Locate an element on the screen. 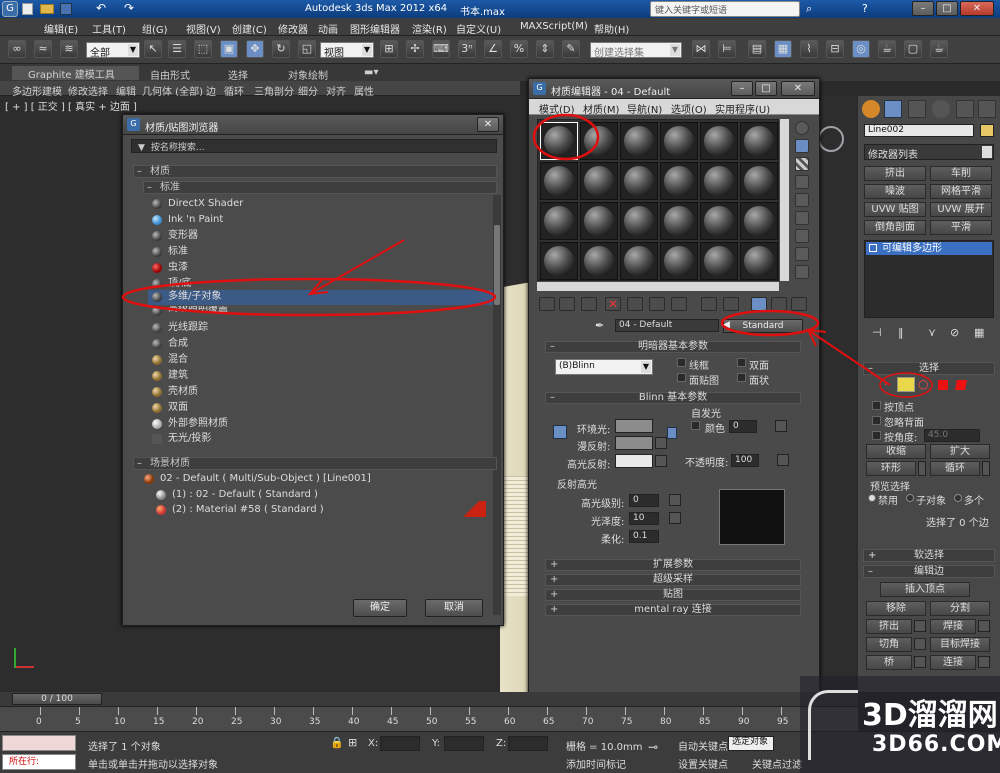  watermark-brand: 3D溜溜网 is located at coordinates (930, 715).